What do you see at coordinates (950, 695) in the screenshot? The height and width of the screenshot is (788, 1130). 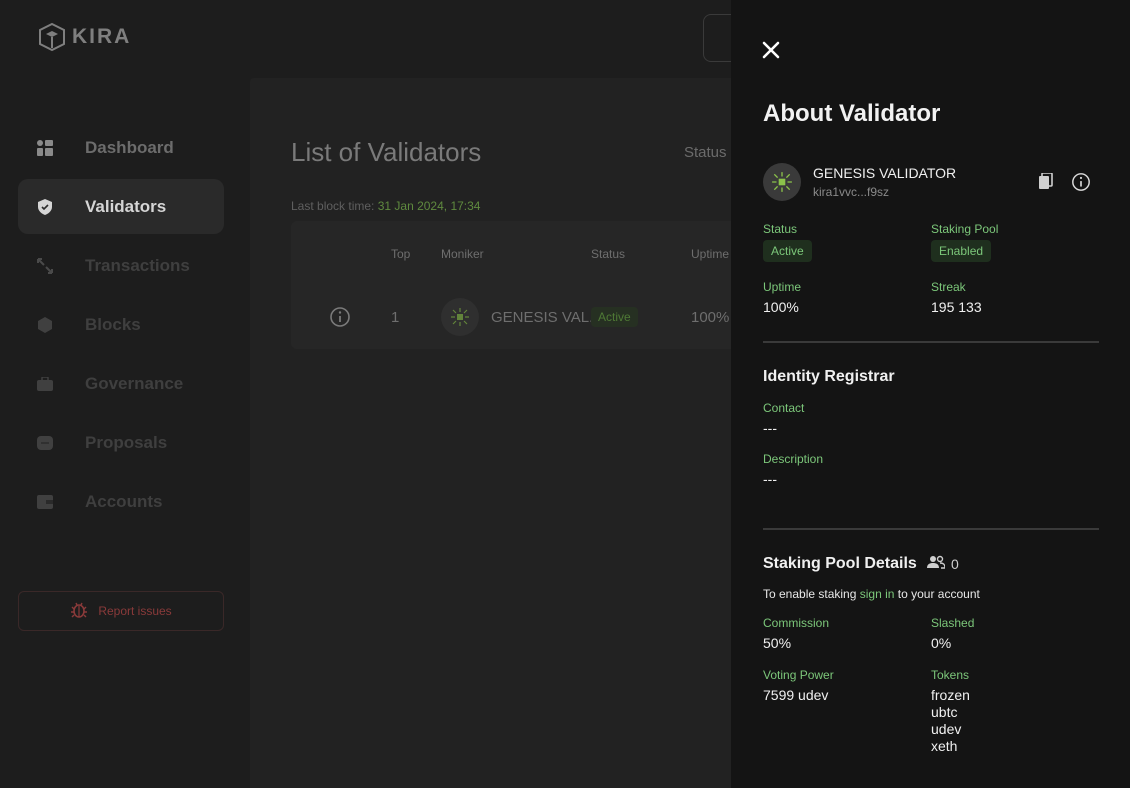 I see `token-item: frozen` at bounding box center [950, 695].